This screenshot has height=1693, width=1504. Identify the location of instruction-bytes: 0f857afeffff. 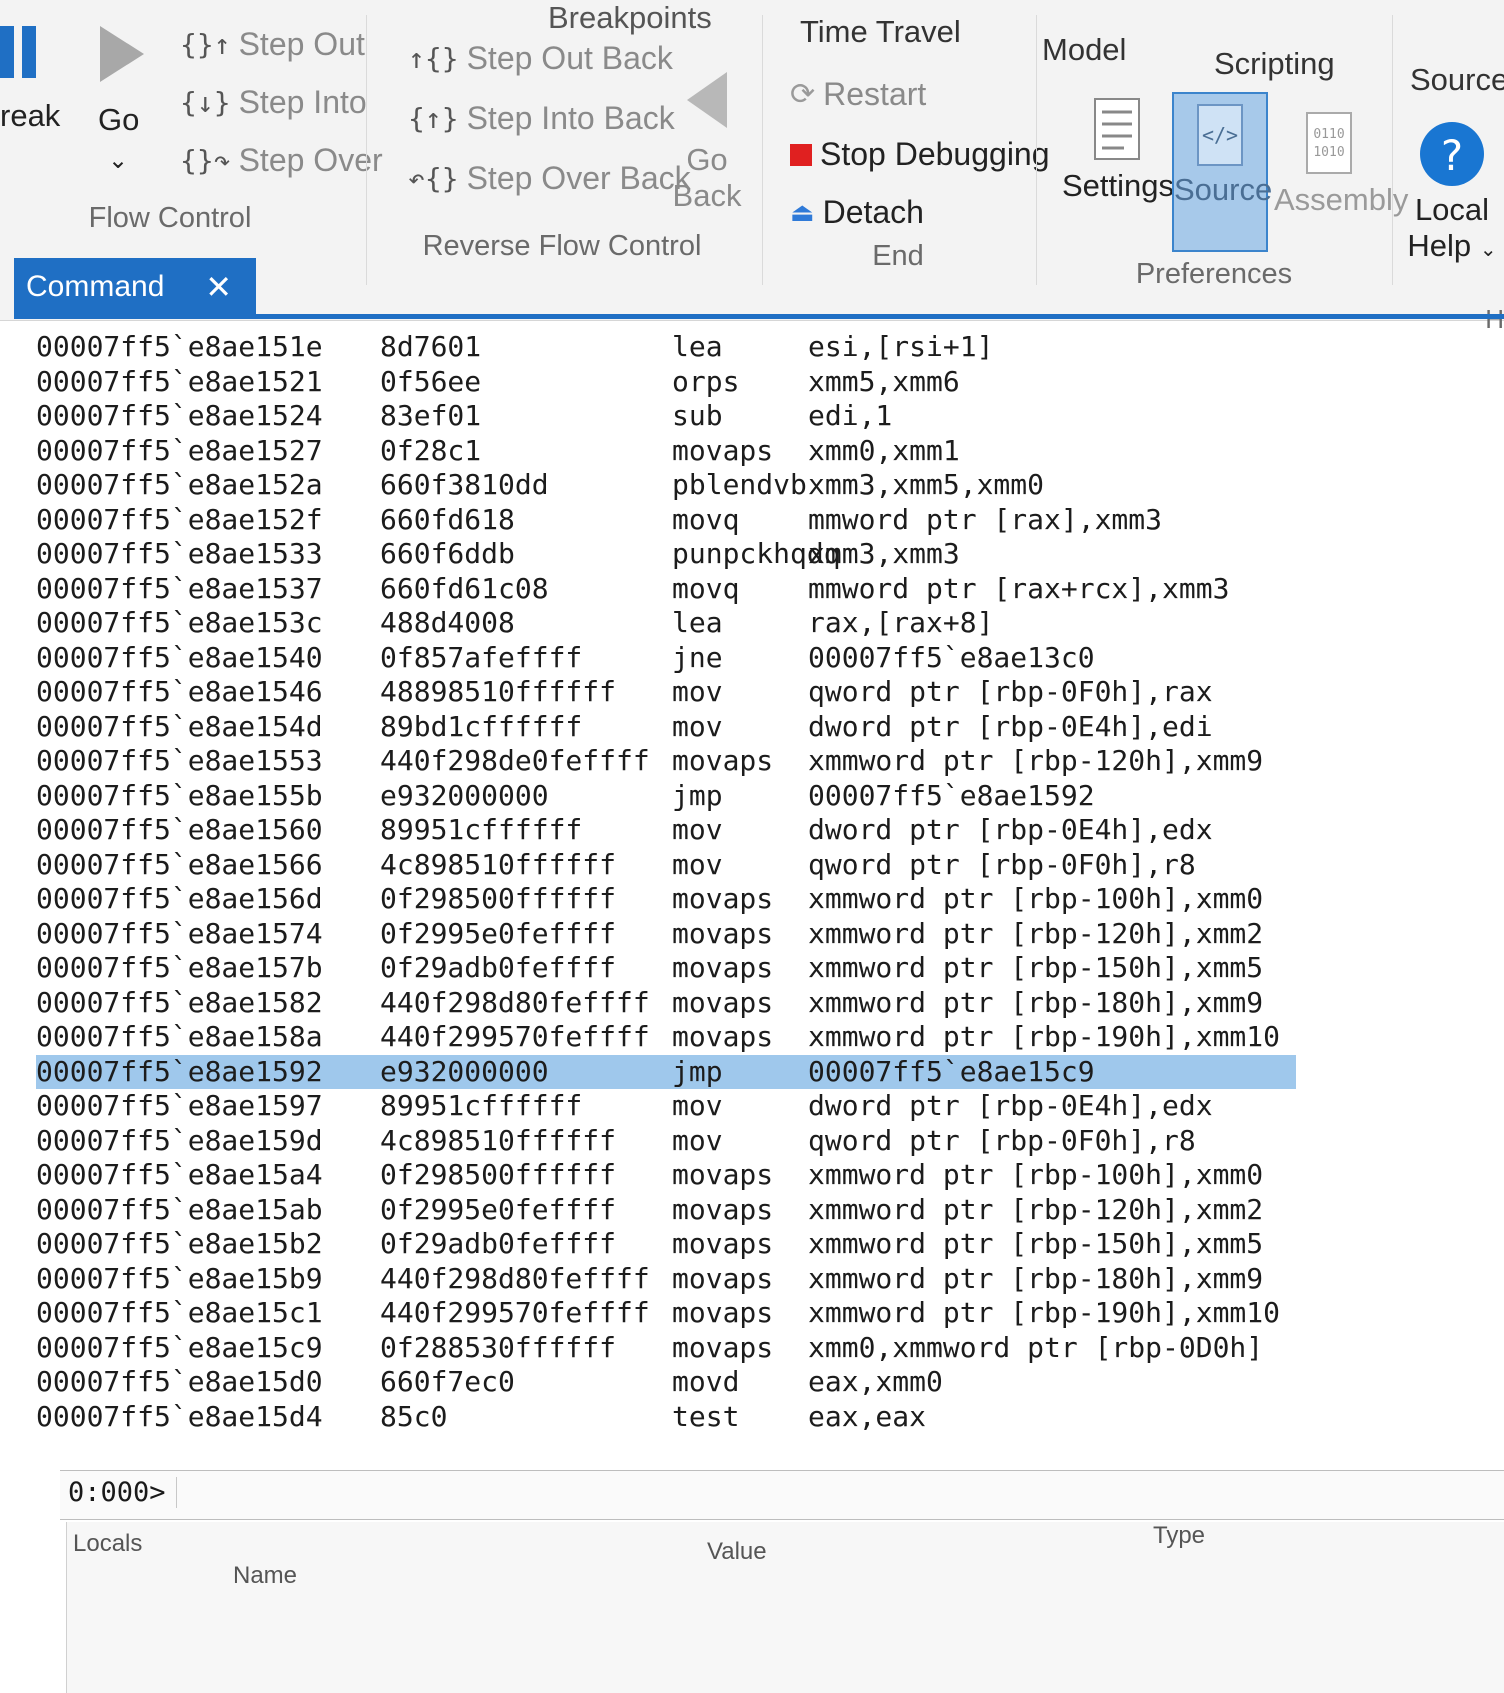
(481, 657).